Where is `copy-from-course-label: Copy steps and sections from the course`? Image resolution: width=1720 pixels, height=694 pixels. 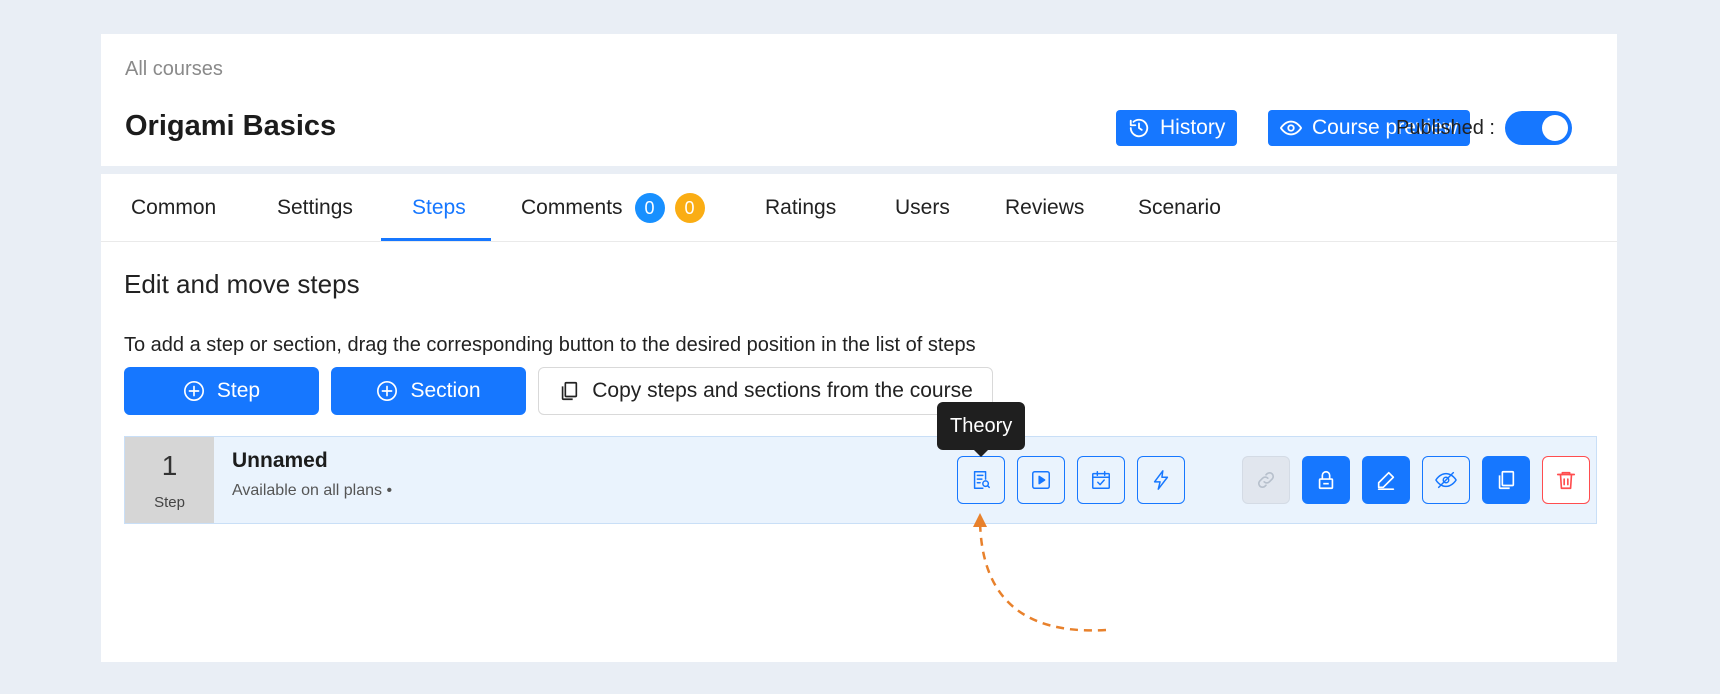
copy-from-course-label: Copy steps and sections from the course is located at coordinates (782, 390).